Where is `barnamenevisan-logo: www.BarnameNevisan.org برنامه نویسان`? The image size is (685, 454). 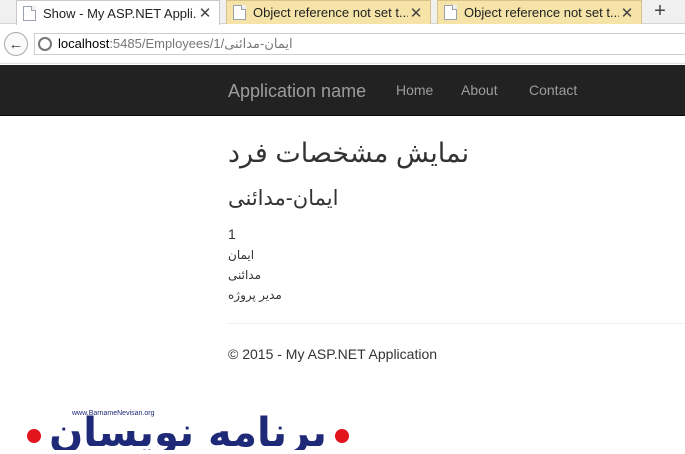 barnamenevisan-logo: www.BarnameNevisan.org برنامه نویسان is located at coordinates (188, 430).